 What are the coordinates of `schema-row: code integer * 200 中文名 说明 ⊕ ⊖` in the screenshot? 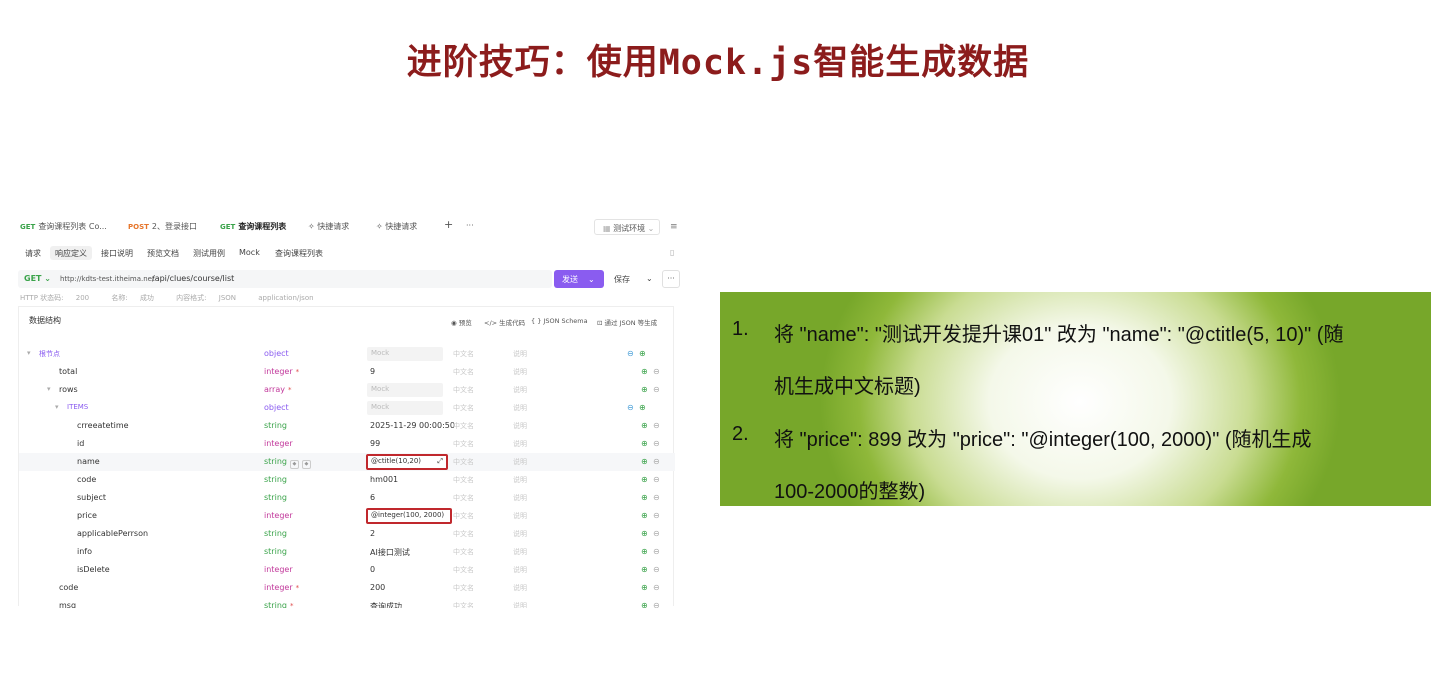 It's located at (347, 588).